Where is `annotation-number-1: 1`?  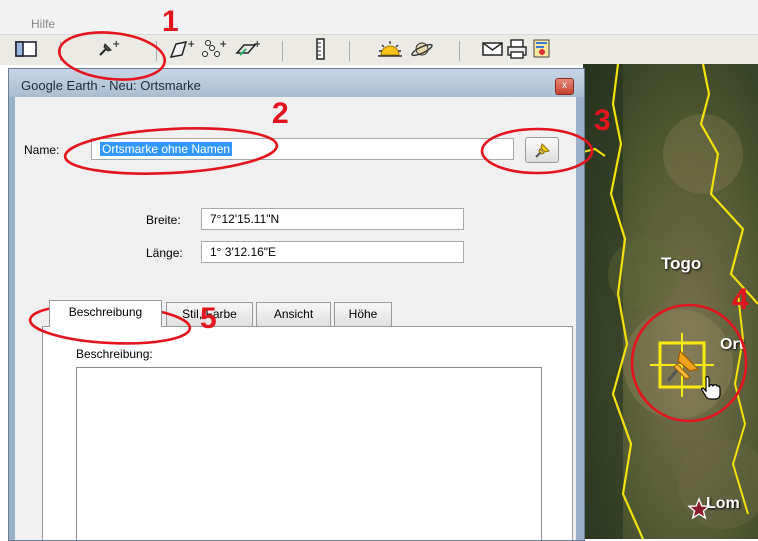
annotation-number-1: 1 is located at coordinates (170, 21).